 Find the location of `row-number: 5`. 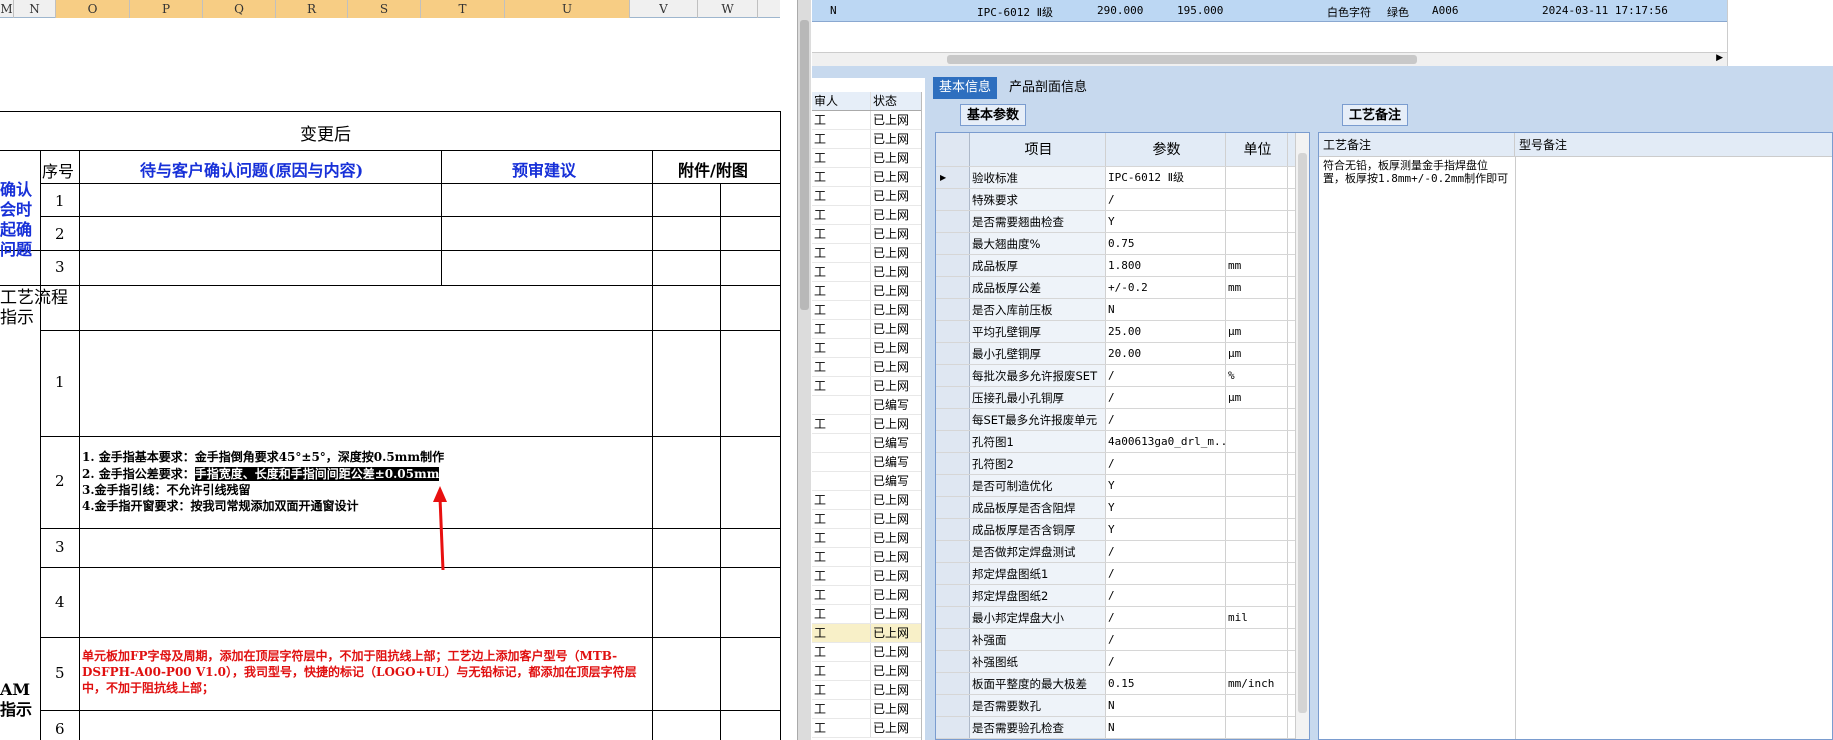

row-number: 5 is located at coordinates (60, 673).